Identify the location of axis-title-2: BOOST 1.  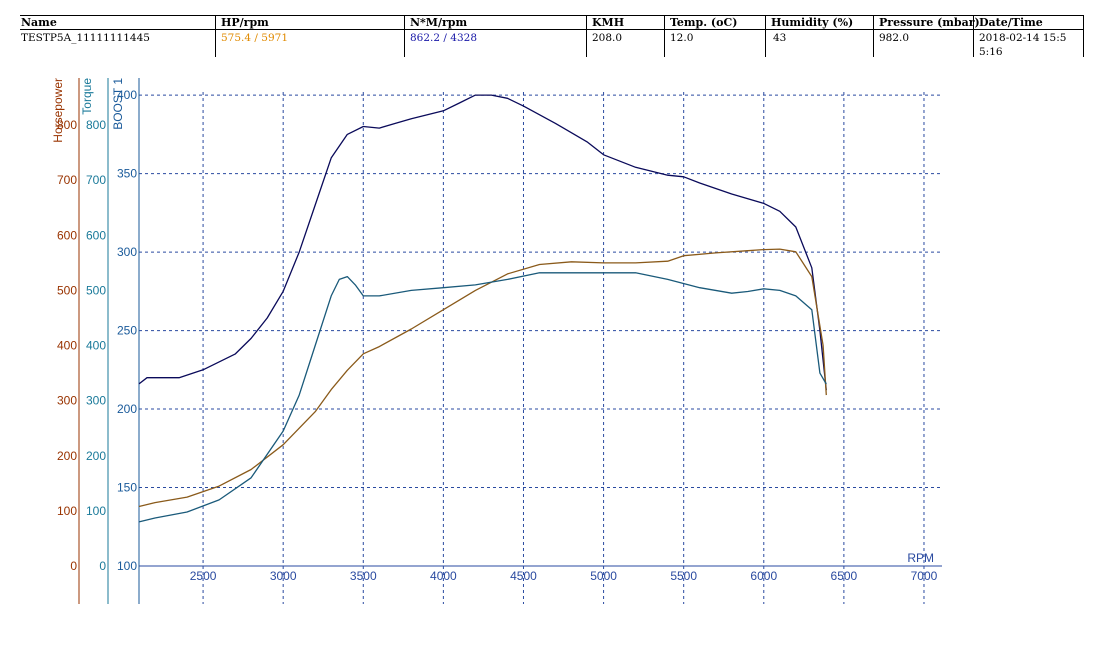
(118, 104).